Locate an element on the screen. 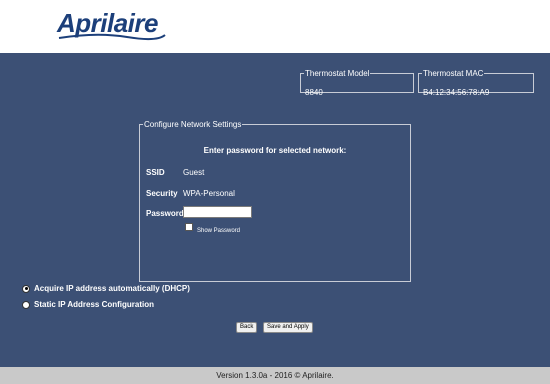 The width and height of the screenshot is (550, 384). dhcp-radio is located at coordinates (26, 288).